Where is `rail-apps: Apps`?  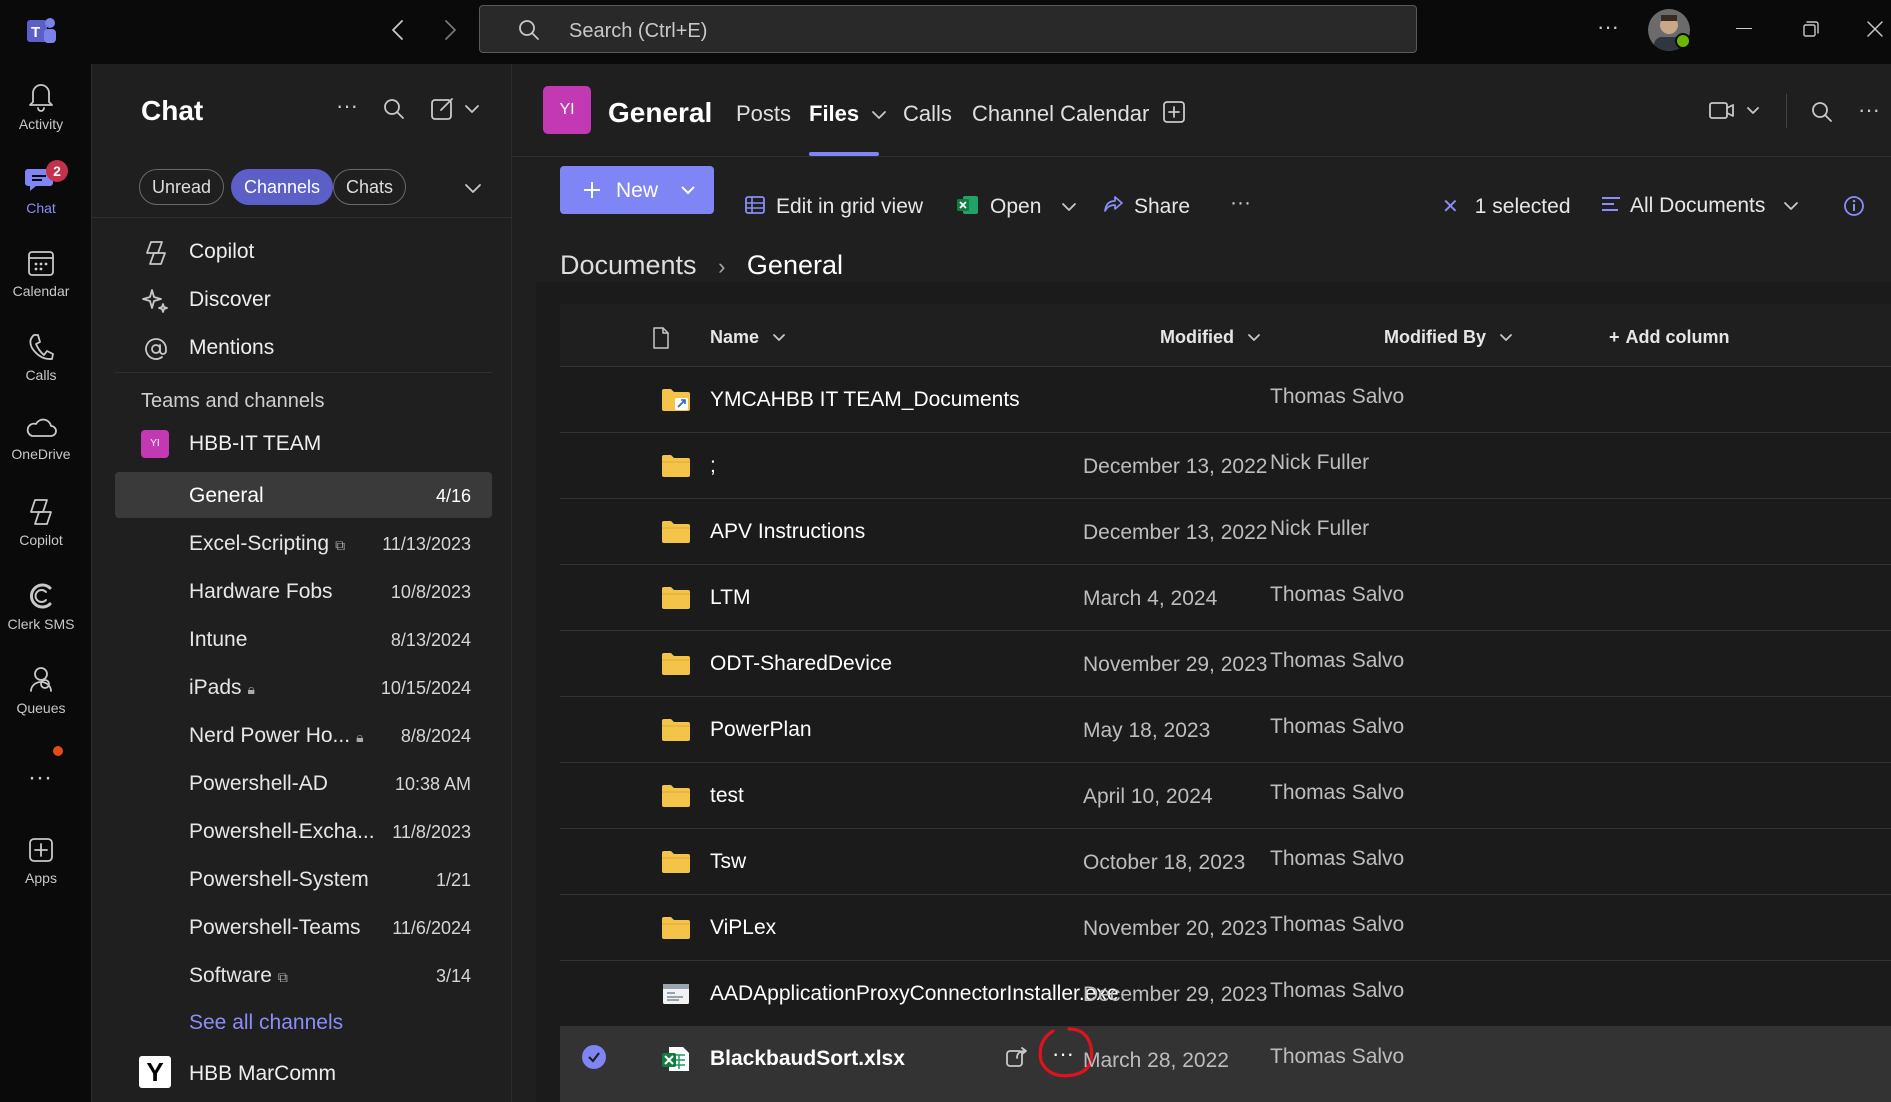 rail-apps: Apps is located at coordinates (41, 860).